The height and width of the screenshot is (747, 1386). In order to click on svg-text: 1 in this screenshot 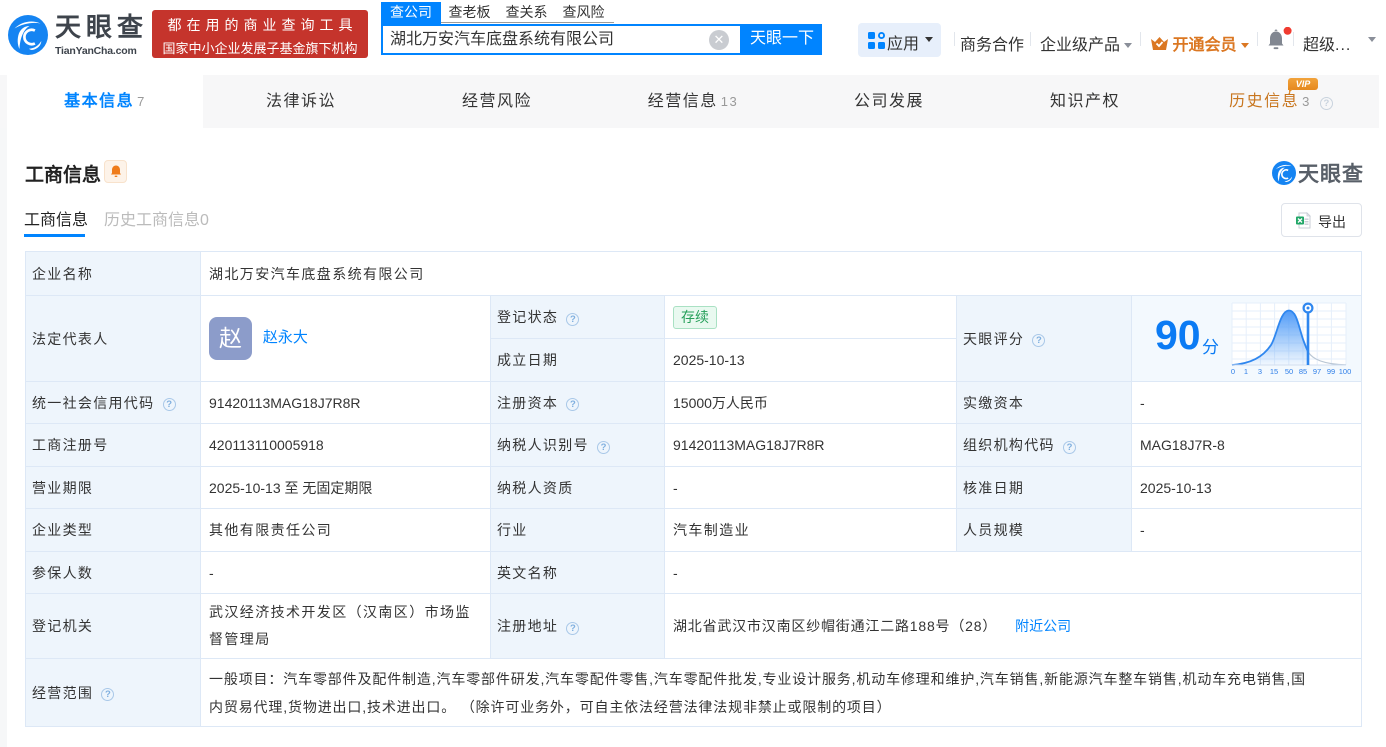, I will do `click(1246, 371)`.